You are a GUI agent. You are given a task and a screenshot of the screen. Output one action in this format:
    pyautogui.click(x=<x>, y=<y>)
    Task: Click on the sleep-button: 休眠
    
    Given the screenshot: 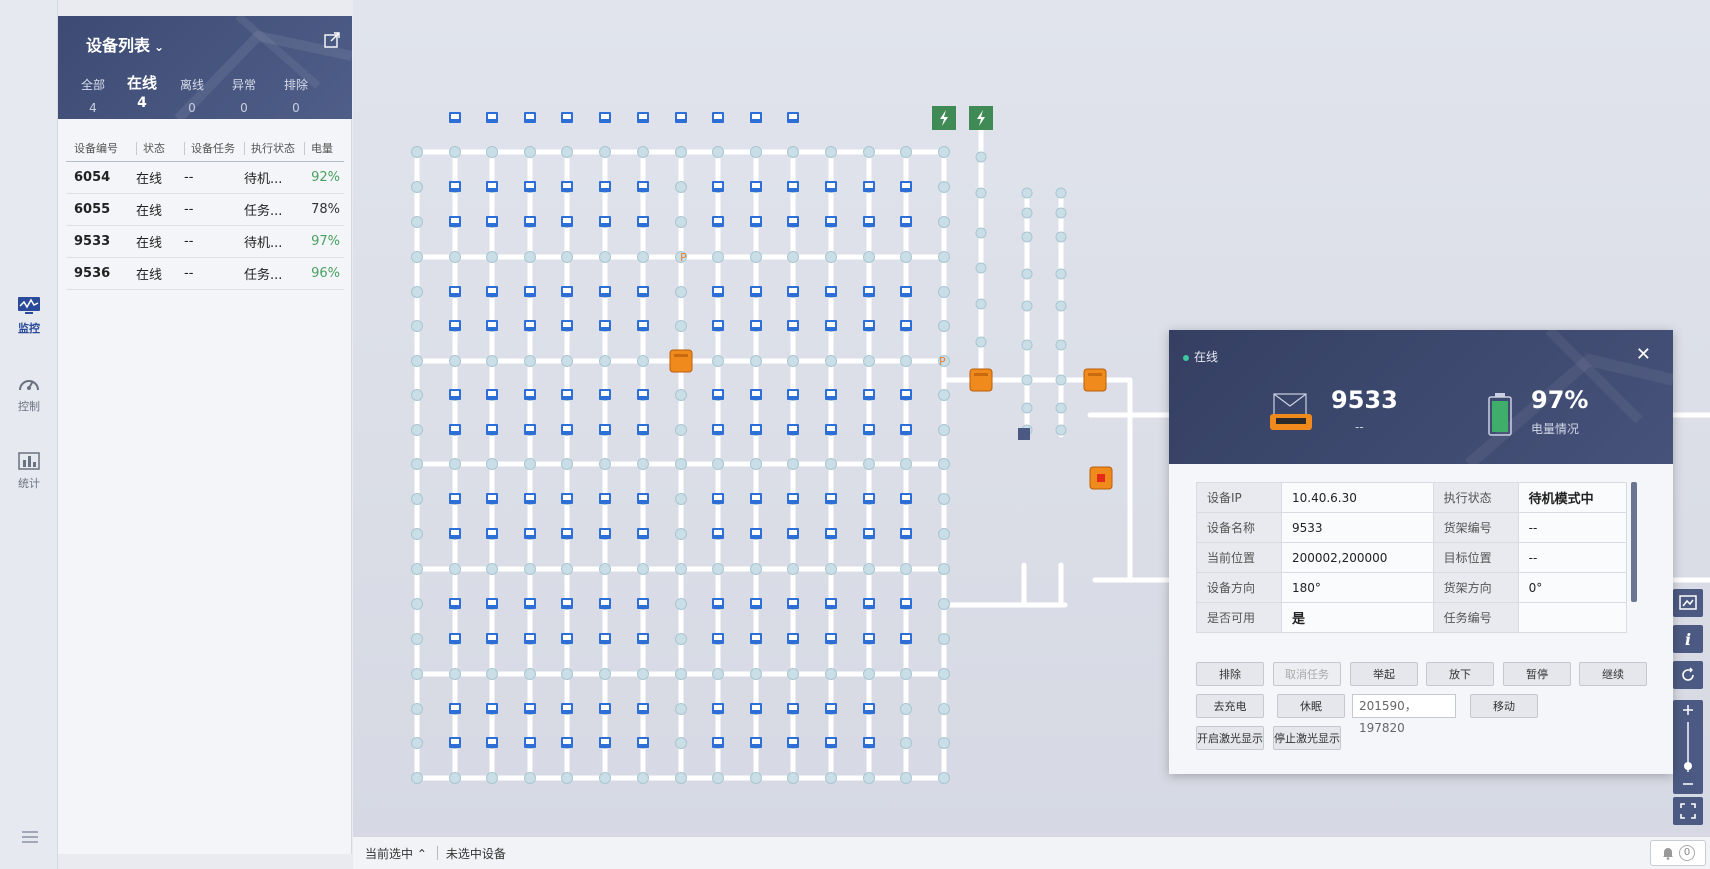 What is the action you would take?
    pyautogui.click(x=1311, y=706)
    